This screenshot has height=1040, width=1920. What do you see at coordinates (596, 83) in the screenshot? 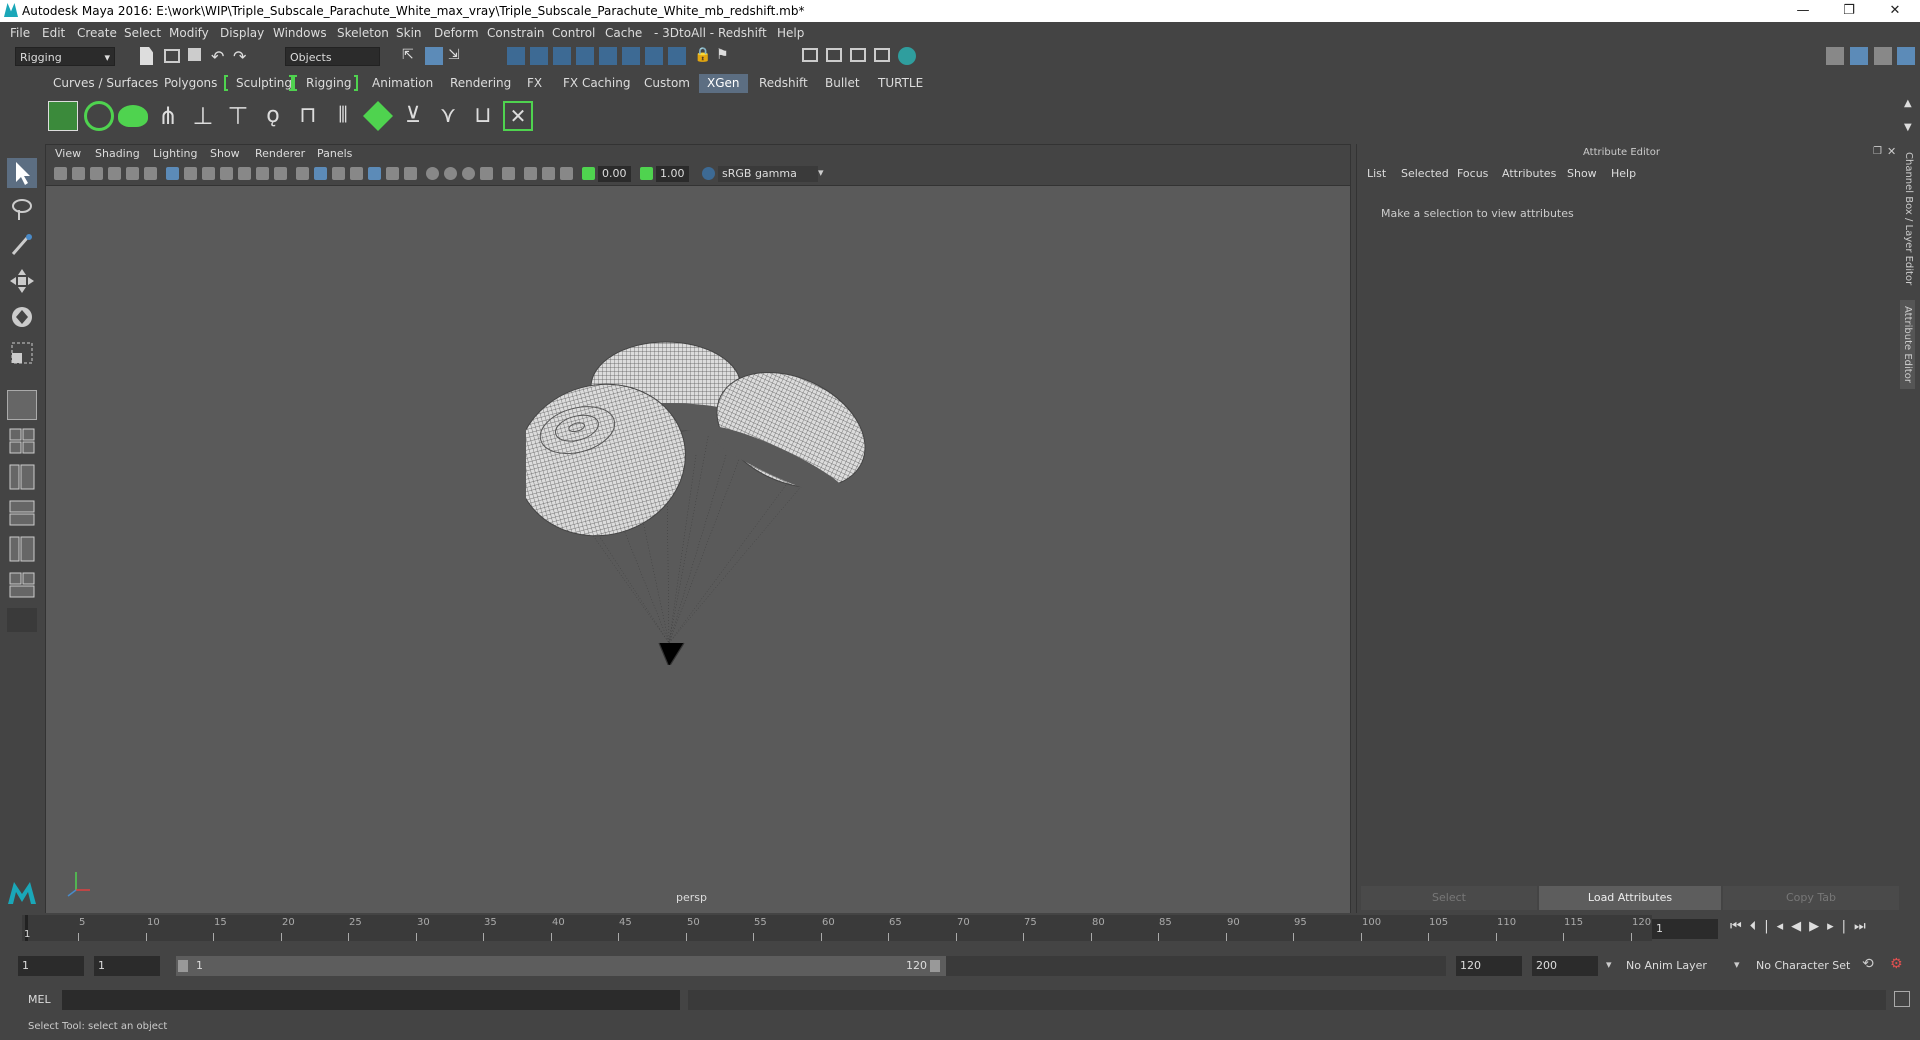
I see `tab-fx-caching: FX Caching` at bounding box center [596, 83].